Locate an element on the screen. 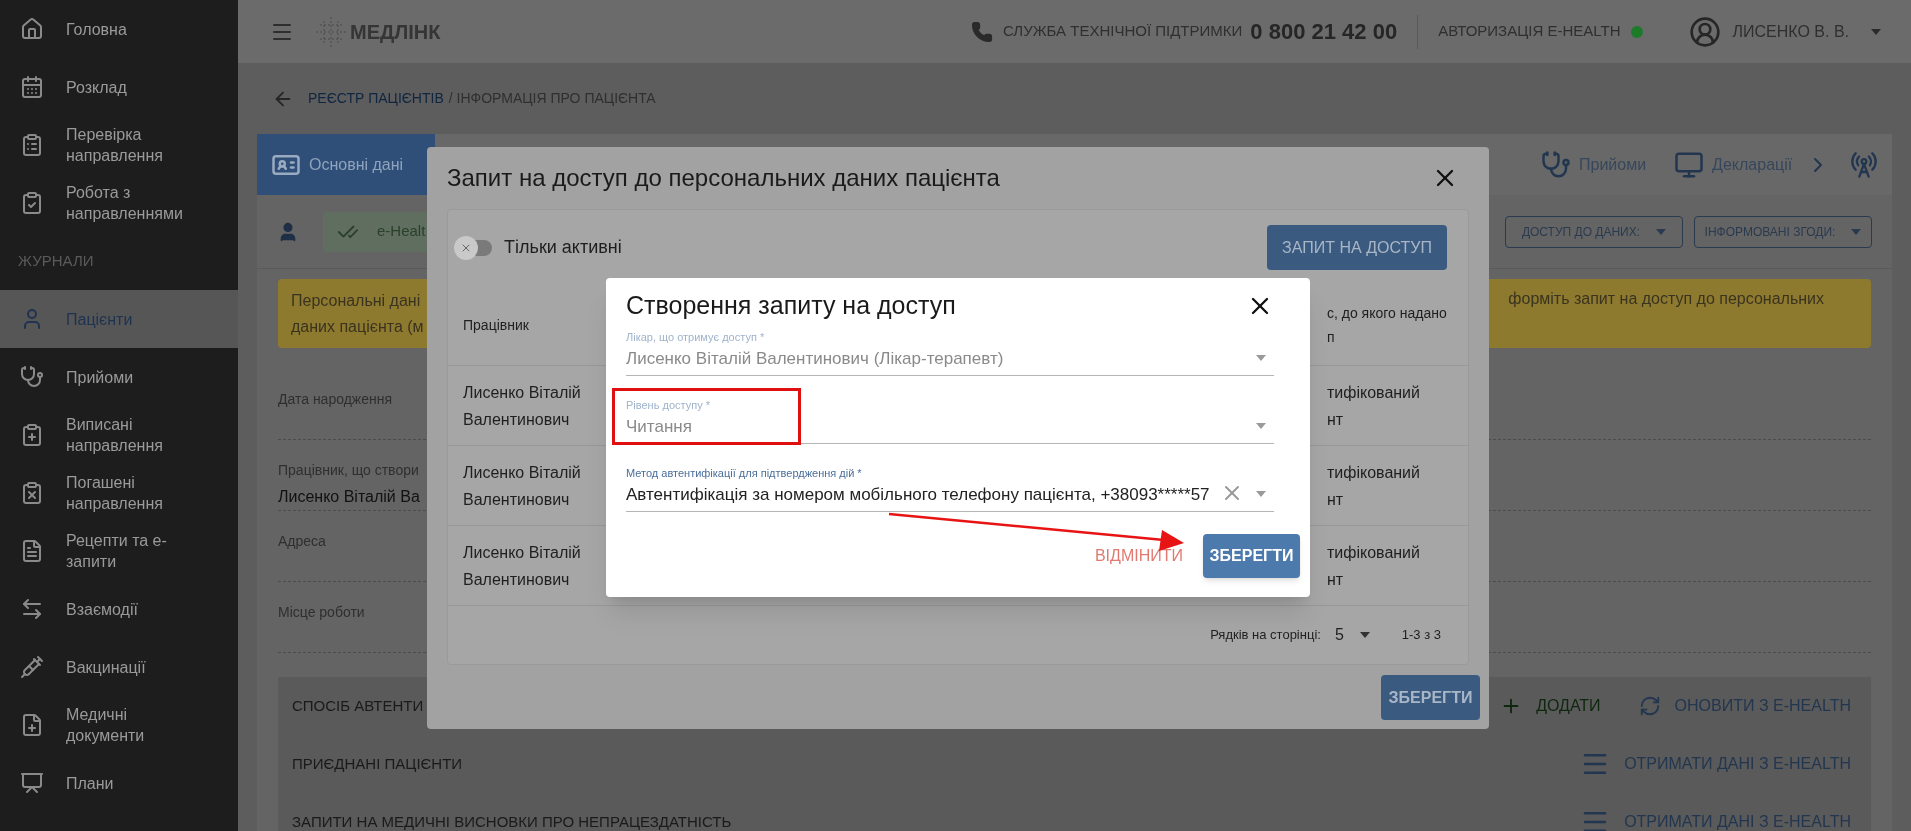  sidebar-item: Розклад is located at coordinates (119, 87).